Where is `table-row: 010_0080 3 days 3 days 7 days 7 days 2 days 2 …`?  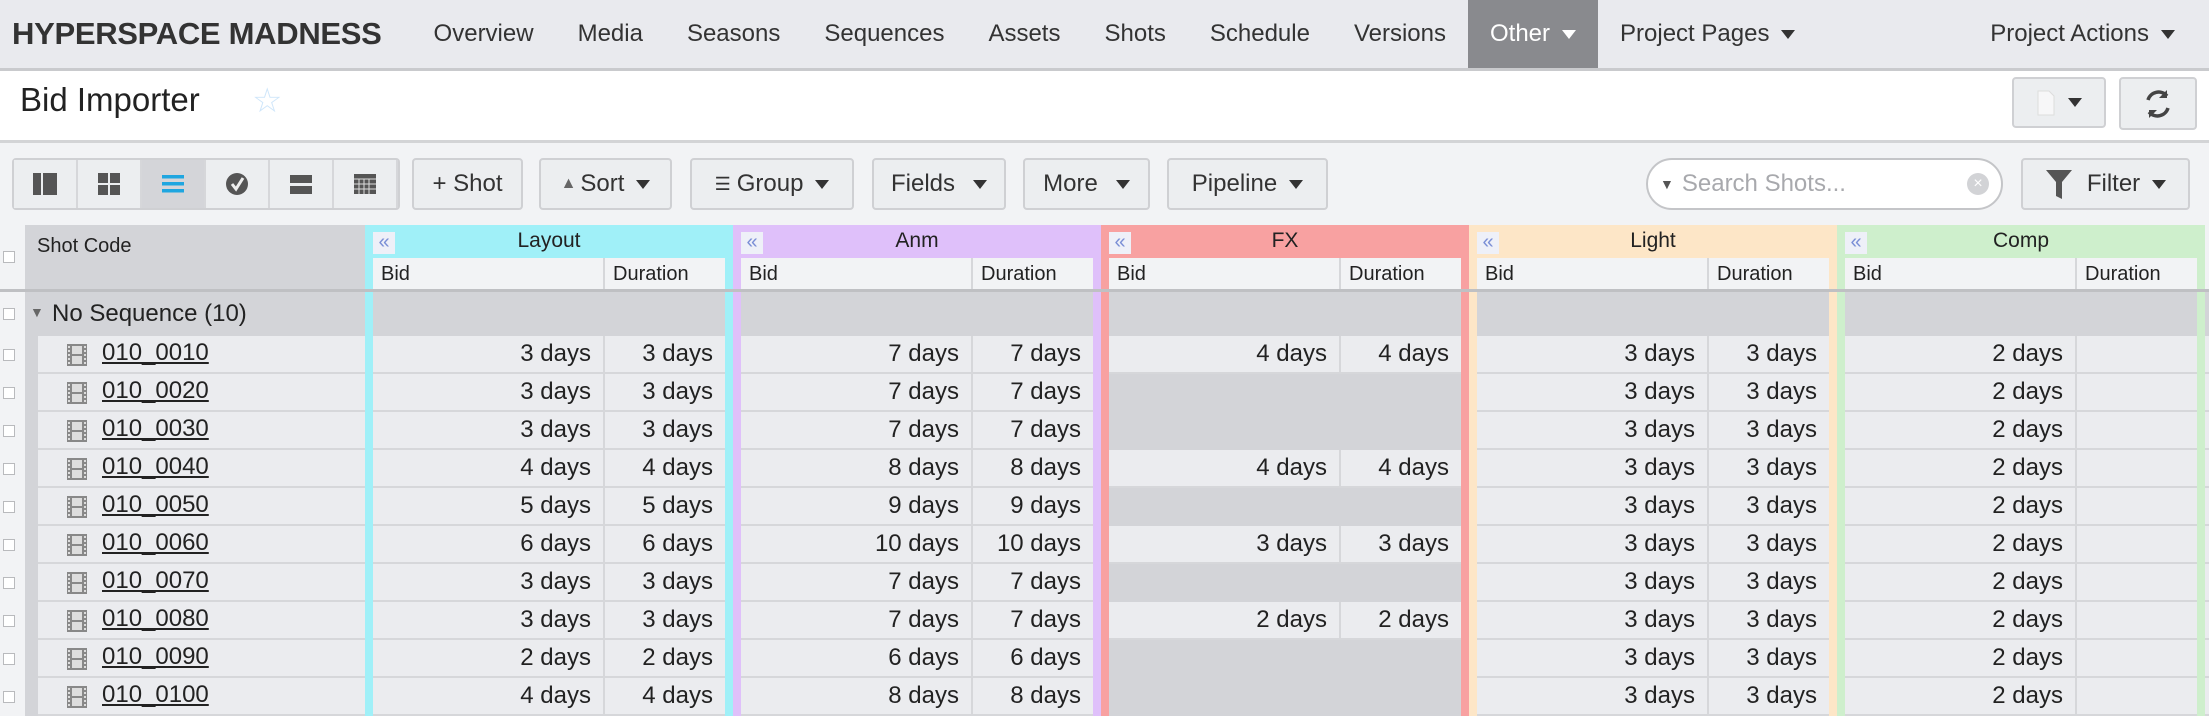 table-row: 010_0080 3 days 3 days 7 days 7 days 2 days 2 … is located at coordinates (1104, 621).